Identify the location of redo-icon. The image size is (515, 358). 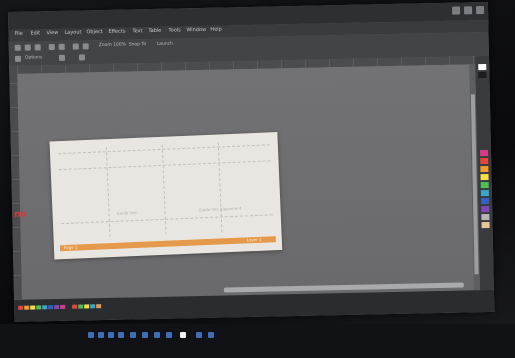
(61, 46).